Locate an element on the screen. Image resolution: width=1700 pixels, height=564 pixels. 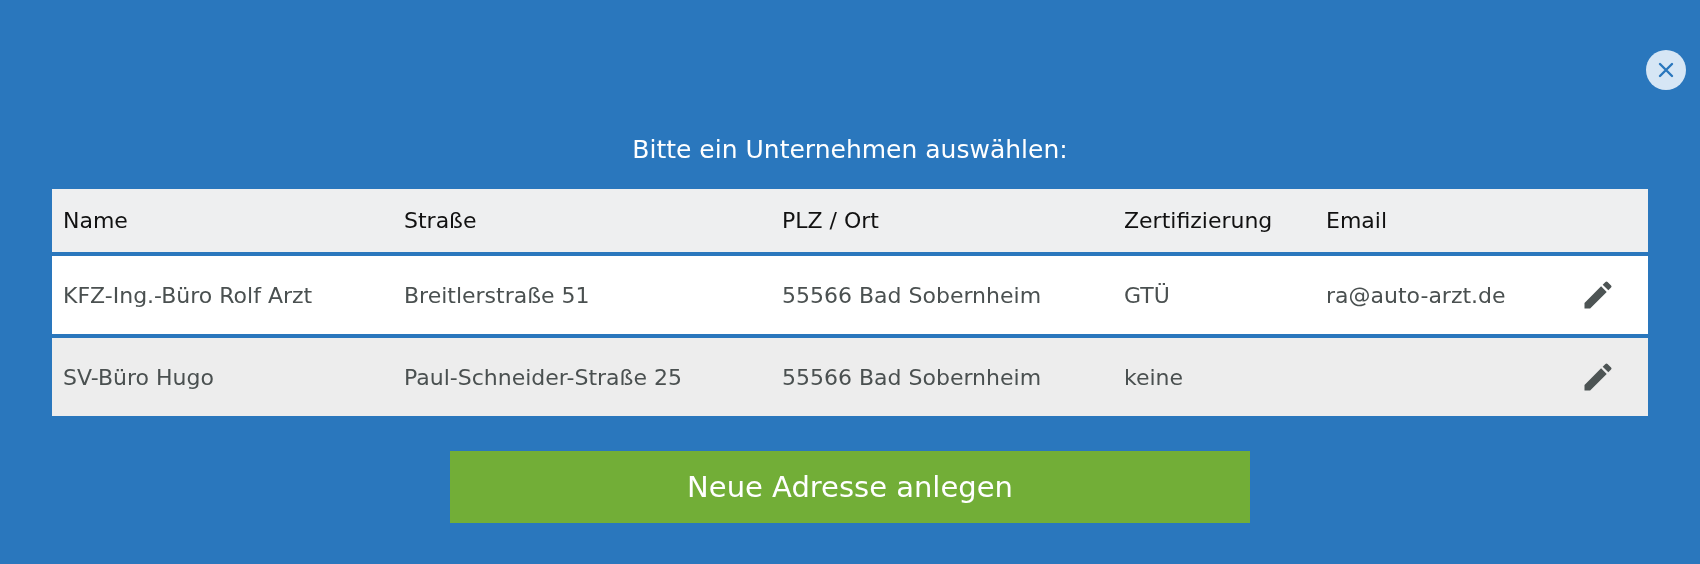
dialog-title: Bitte ein Unternehmen auswählen: is located at coordinates (850, 150).